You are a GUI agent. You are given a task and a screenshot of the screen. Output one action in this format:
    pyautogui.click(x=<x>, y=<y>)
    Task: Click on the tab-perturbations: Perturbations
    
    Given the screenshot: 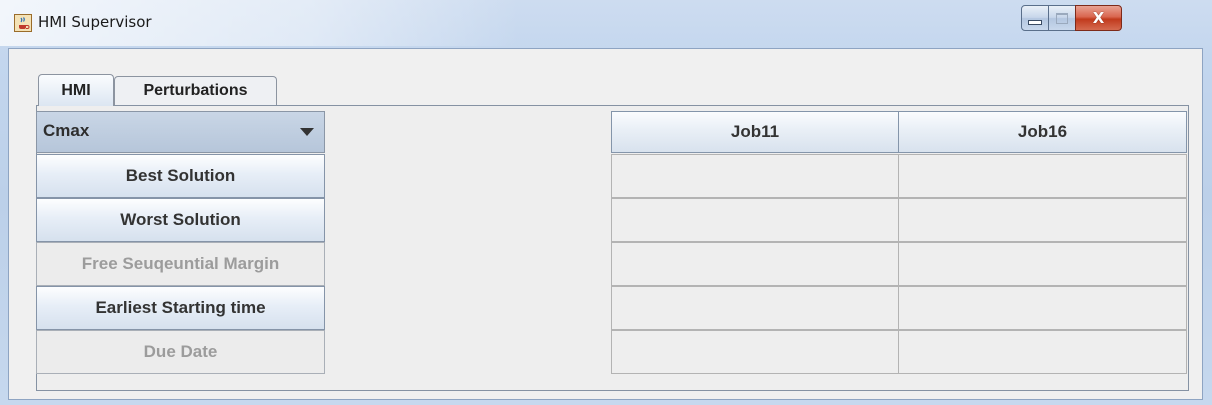 What is the action you would take?
    pyautogui.click(x=195, y=90)
    